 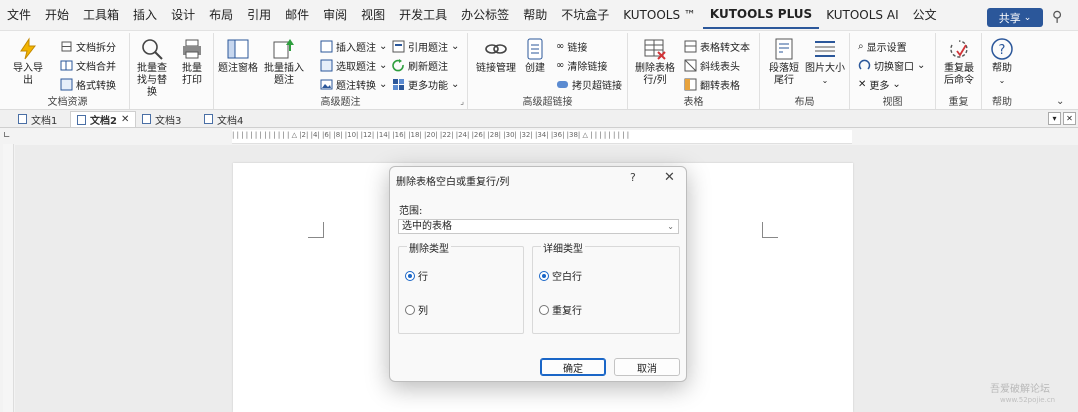 What do you see at coordinates (462, 101) in the screenshot?
I see `dialog-launcher-icon: ⌟` at bounding box center [462, 101].